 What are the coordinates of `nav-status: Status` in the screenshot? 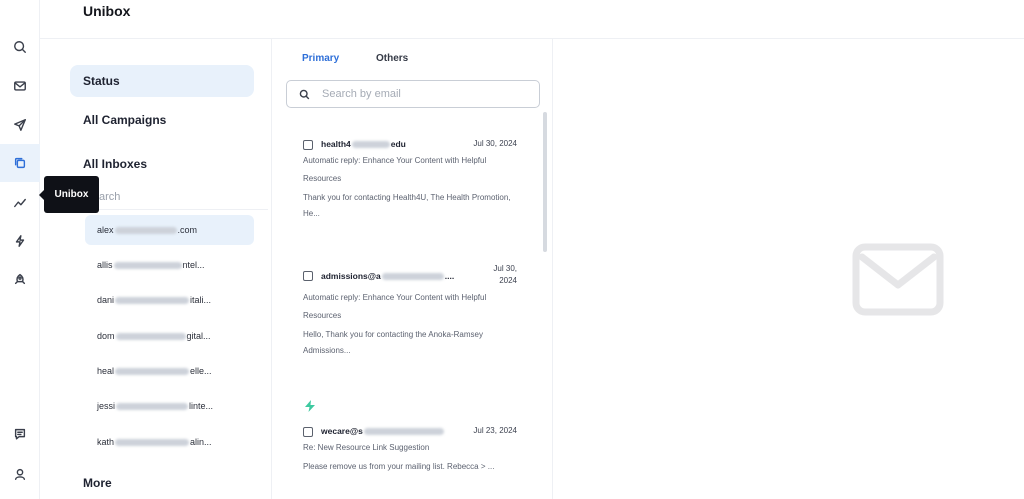 It's located at (162, 81).